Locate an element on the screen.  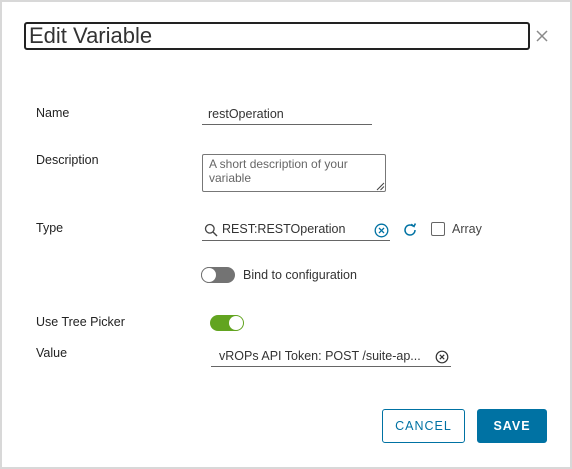
save-button: SAVE is located at coordinates (512, 426).